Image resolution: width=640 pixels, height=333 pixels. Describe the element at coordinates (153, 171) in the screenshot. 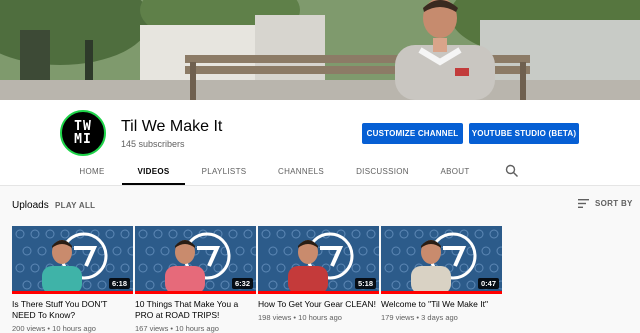

I see `tab-videos: VIDEOS` at that location.